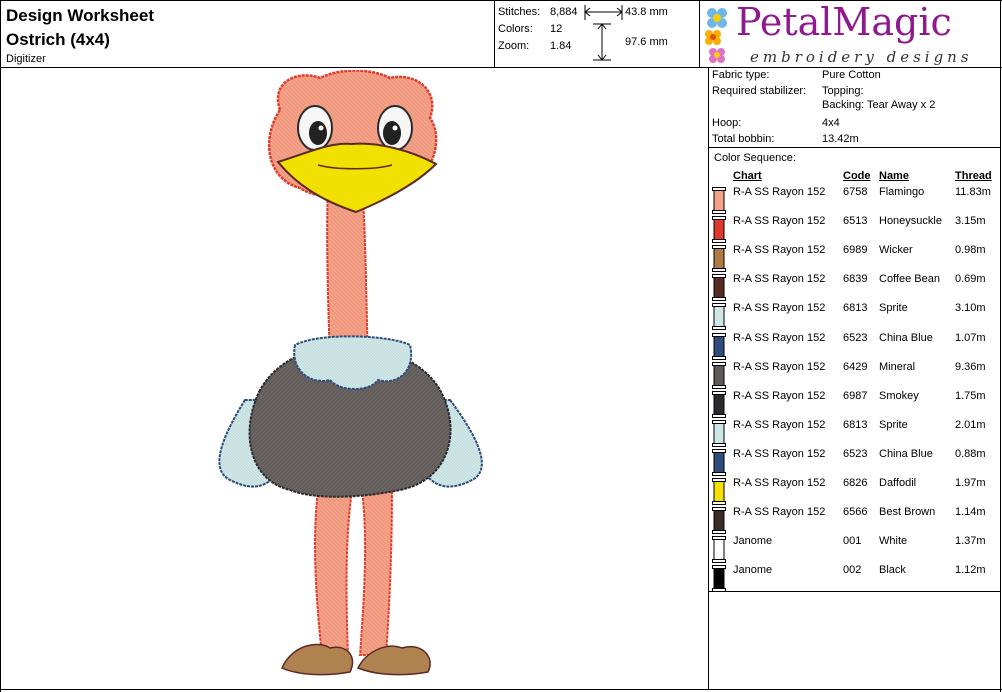 This screenshot has width=1002, height=692. What do you see at coordinates (851, 75) in the screenshot?
I see `fabric-value: Pure Cotton` at bounding box center [851, 75].